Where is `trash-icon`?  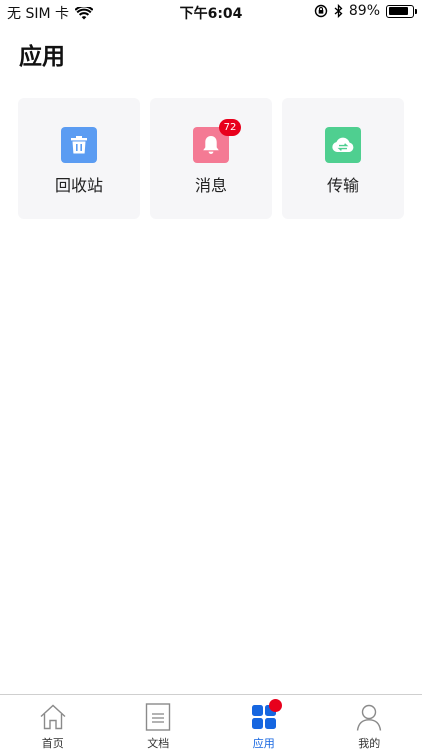 trash-icon is located at coordinates (79, 145).